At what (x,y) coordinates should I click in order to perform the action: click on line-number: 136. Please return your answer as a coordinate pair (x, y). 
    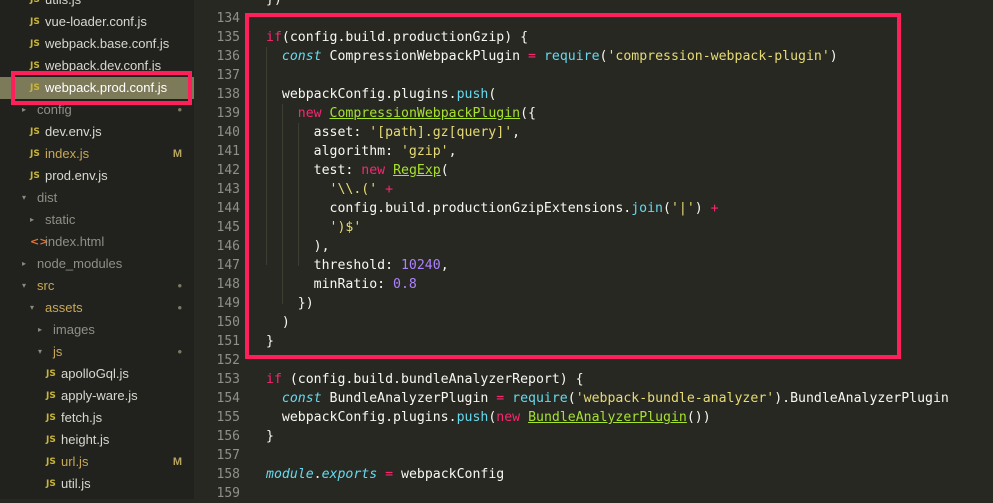
    Looking at the image, I should click on (228, 56).